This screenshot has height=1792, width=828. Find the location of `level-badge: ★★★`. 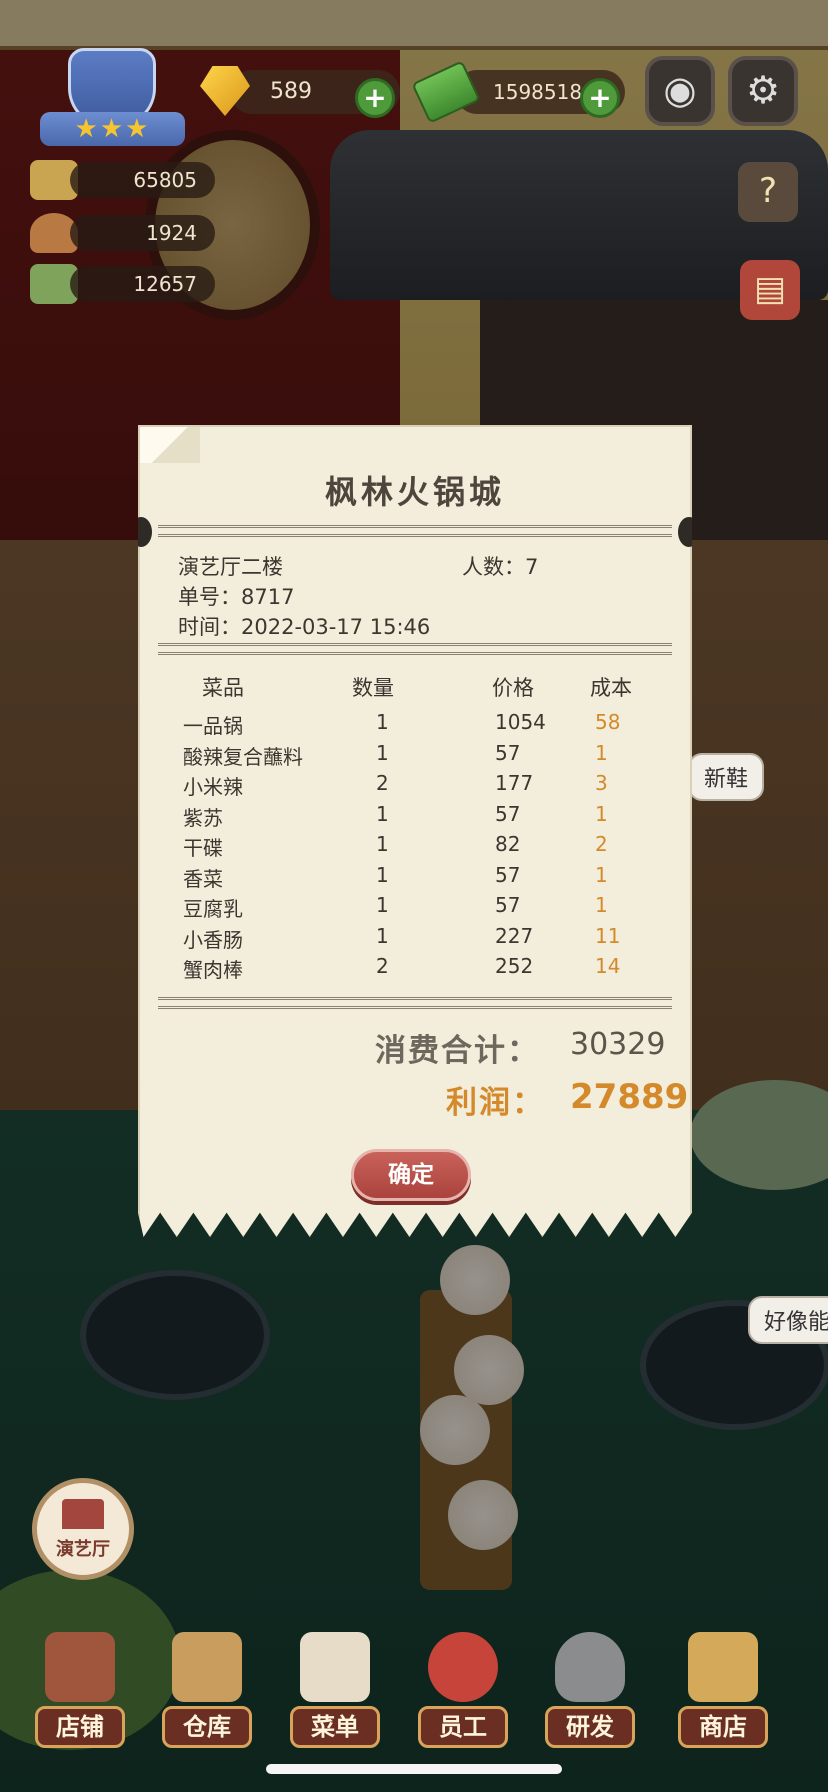

level-badge: ★★★ is located at coordinates (112, 98).